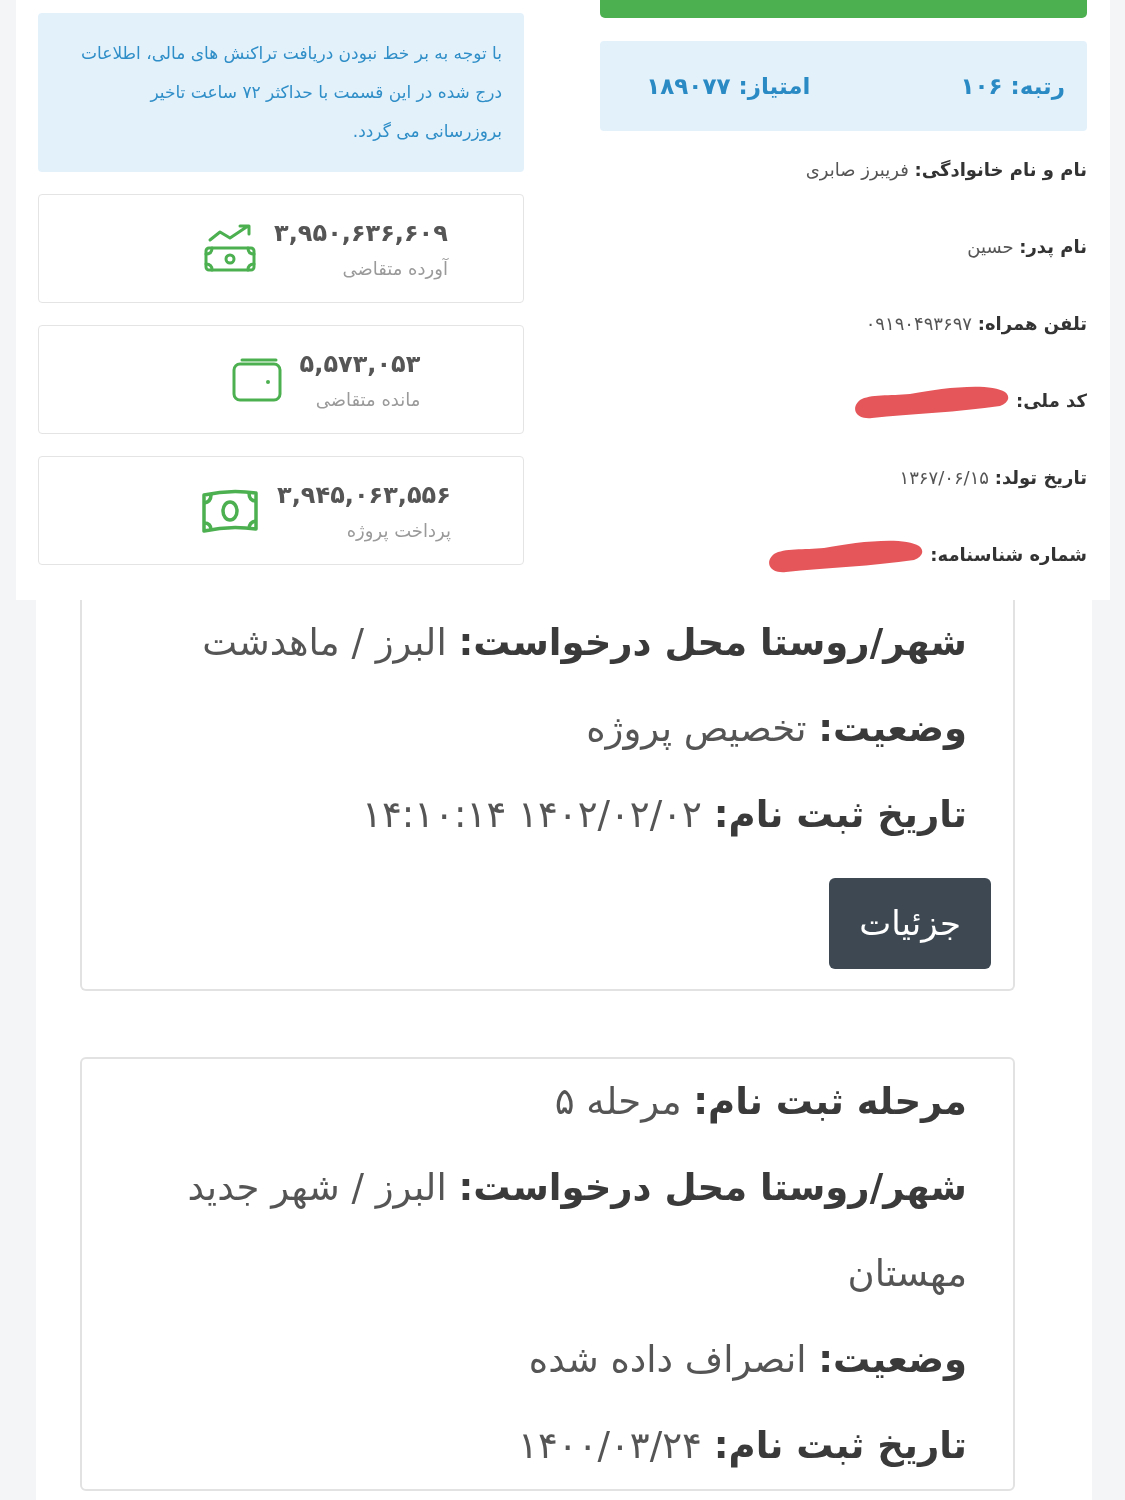 The height and width of the screenshot is (1500, 1125). Describe the element at coordinates (230, 510) in the screenshot. I see `banknote-icon` at that location.